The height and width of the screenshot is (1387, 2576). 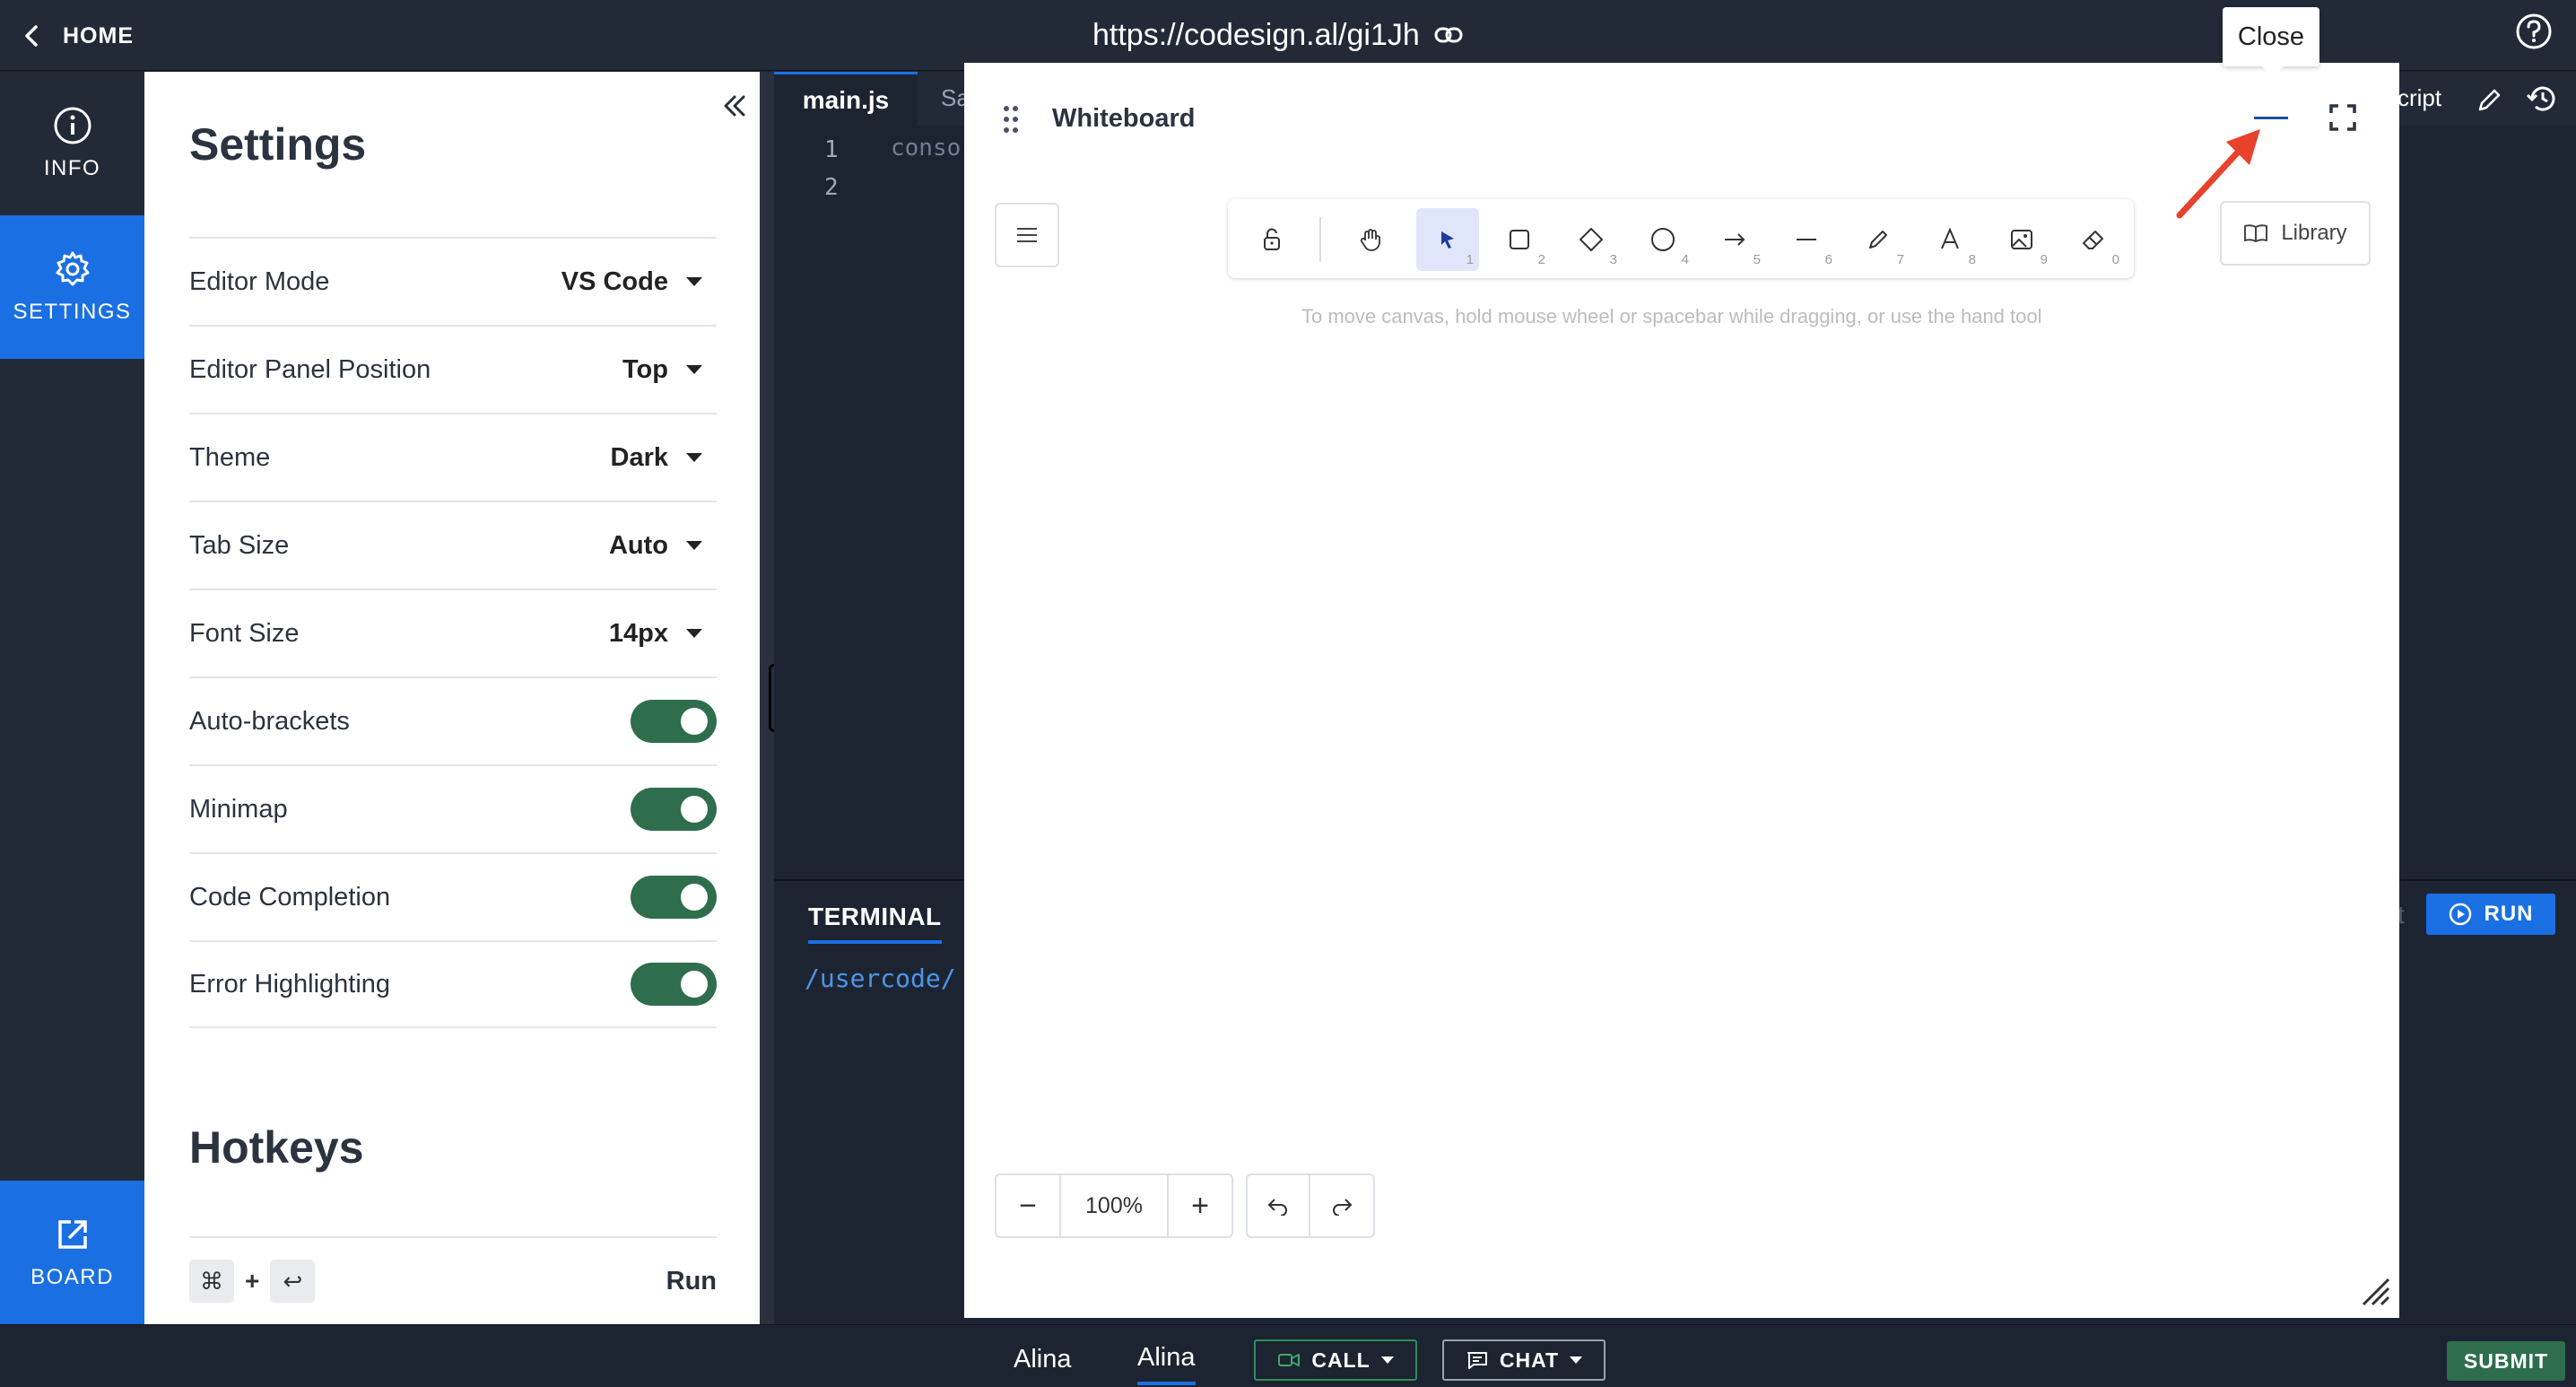 What do you see at coordinates (1370, 239) in the screenshot?
I see `tool-hand` at bounding box center [1370, 239].